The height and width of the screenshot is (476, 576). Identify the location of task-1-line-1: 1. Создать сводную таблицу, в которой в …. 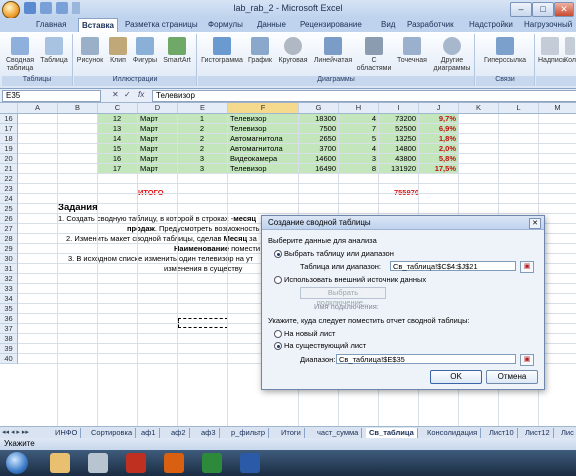
(160, 218).